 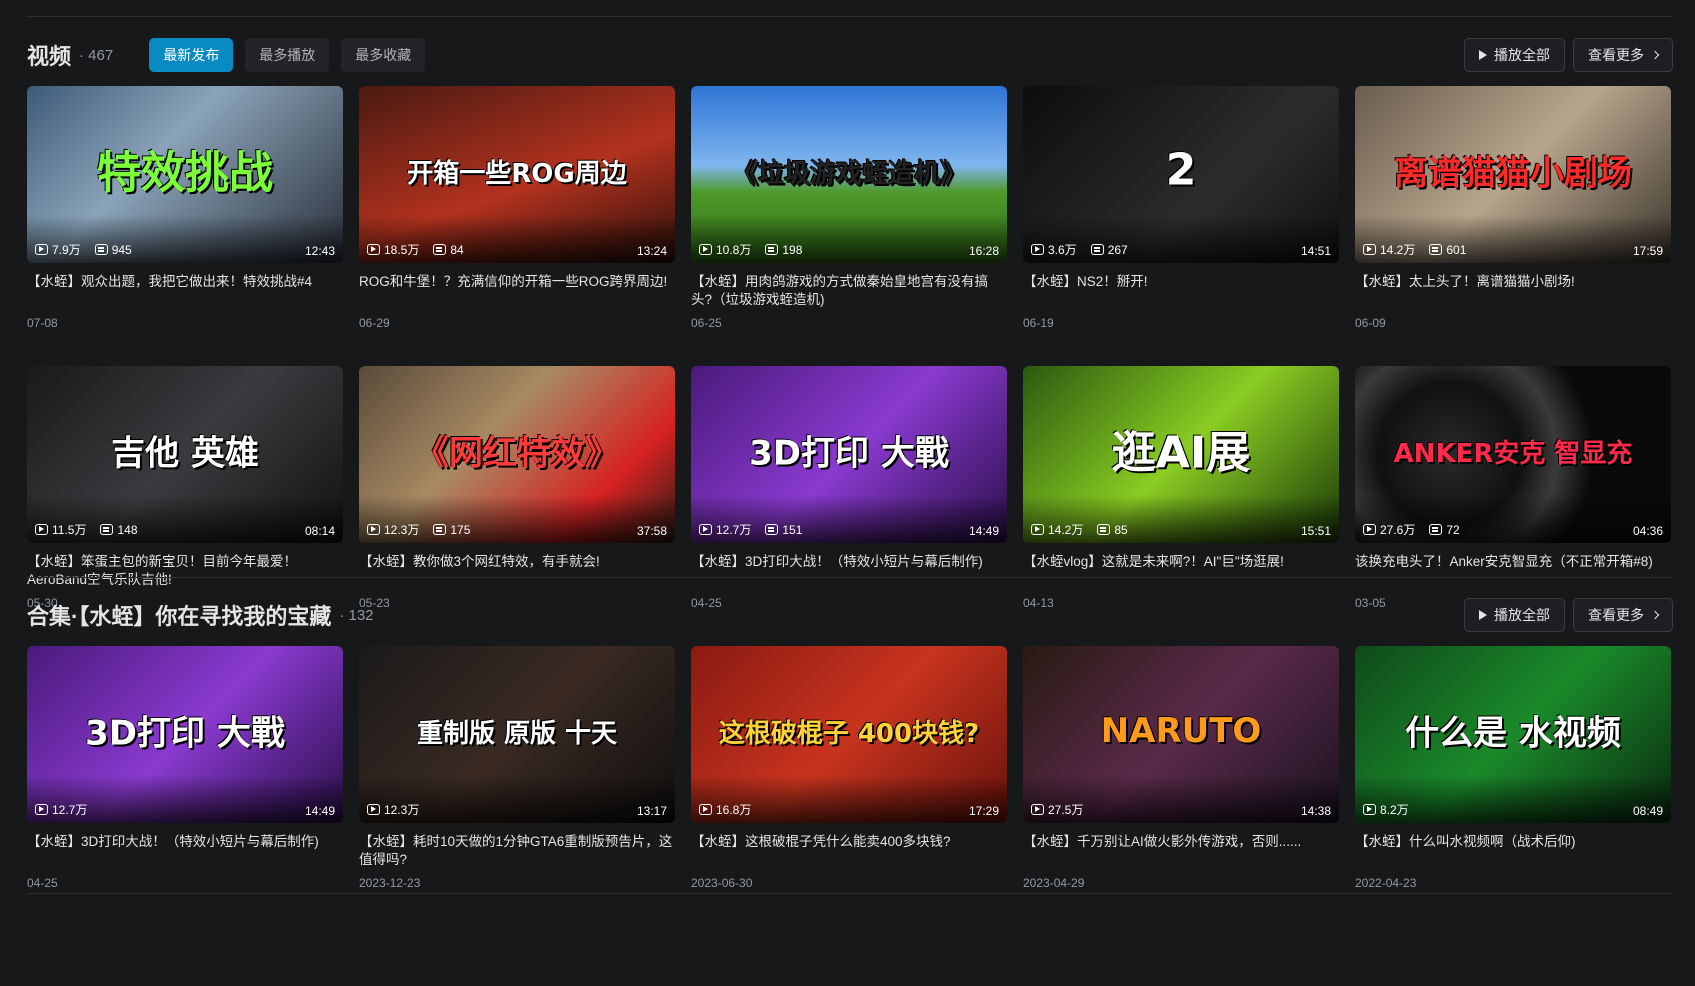 What do you see at coordinates (1038, 323) in the screenshot?
I see `video-date: 06-19` at bounding box center [1038, 323].